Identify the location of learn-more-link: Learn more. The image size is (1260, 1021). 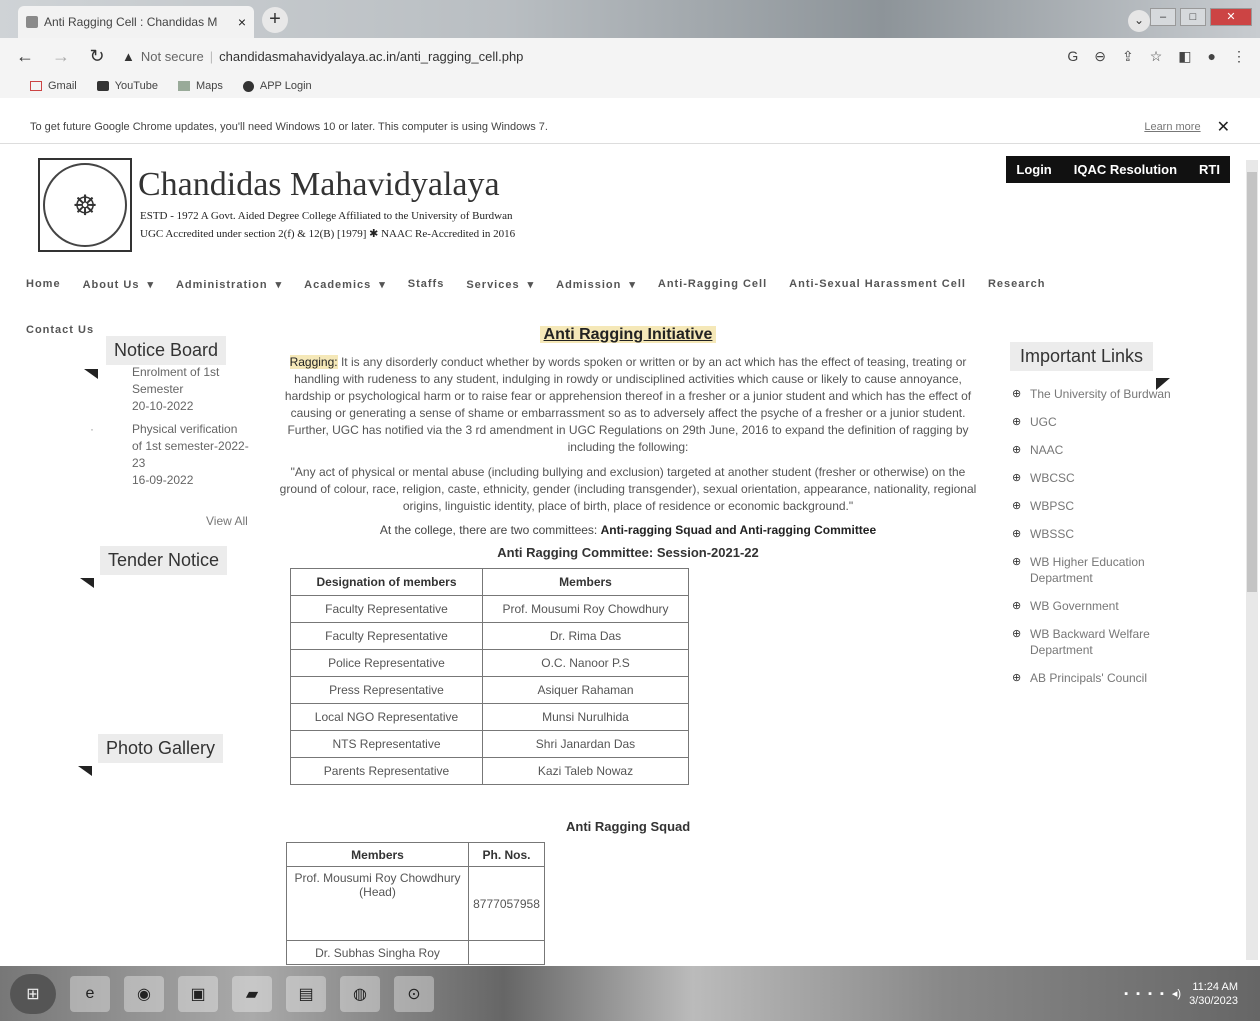
(1172, 127).